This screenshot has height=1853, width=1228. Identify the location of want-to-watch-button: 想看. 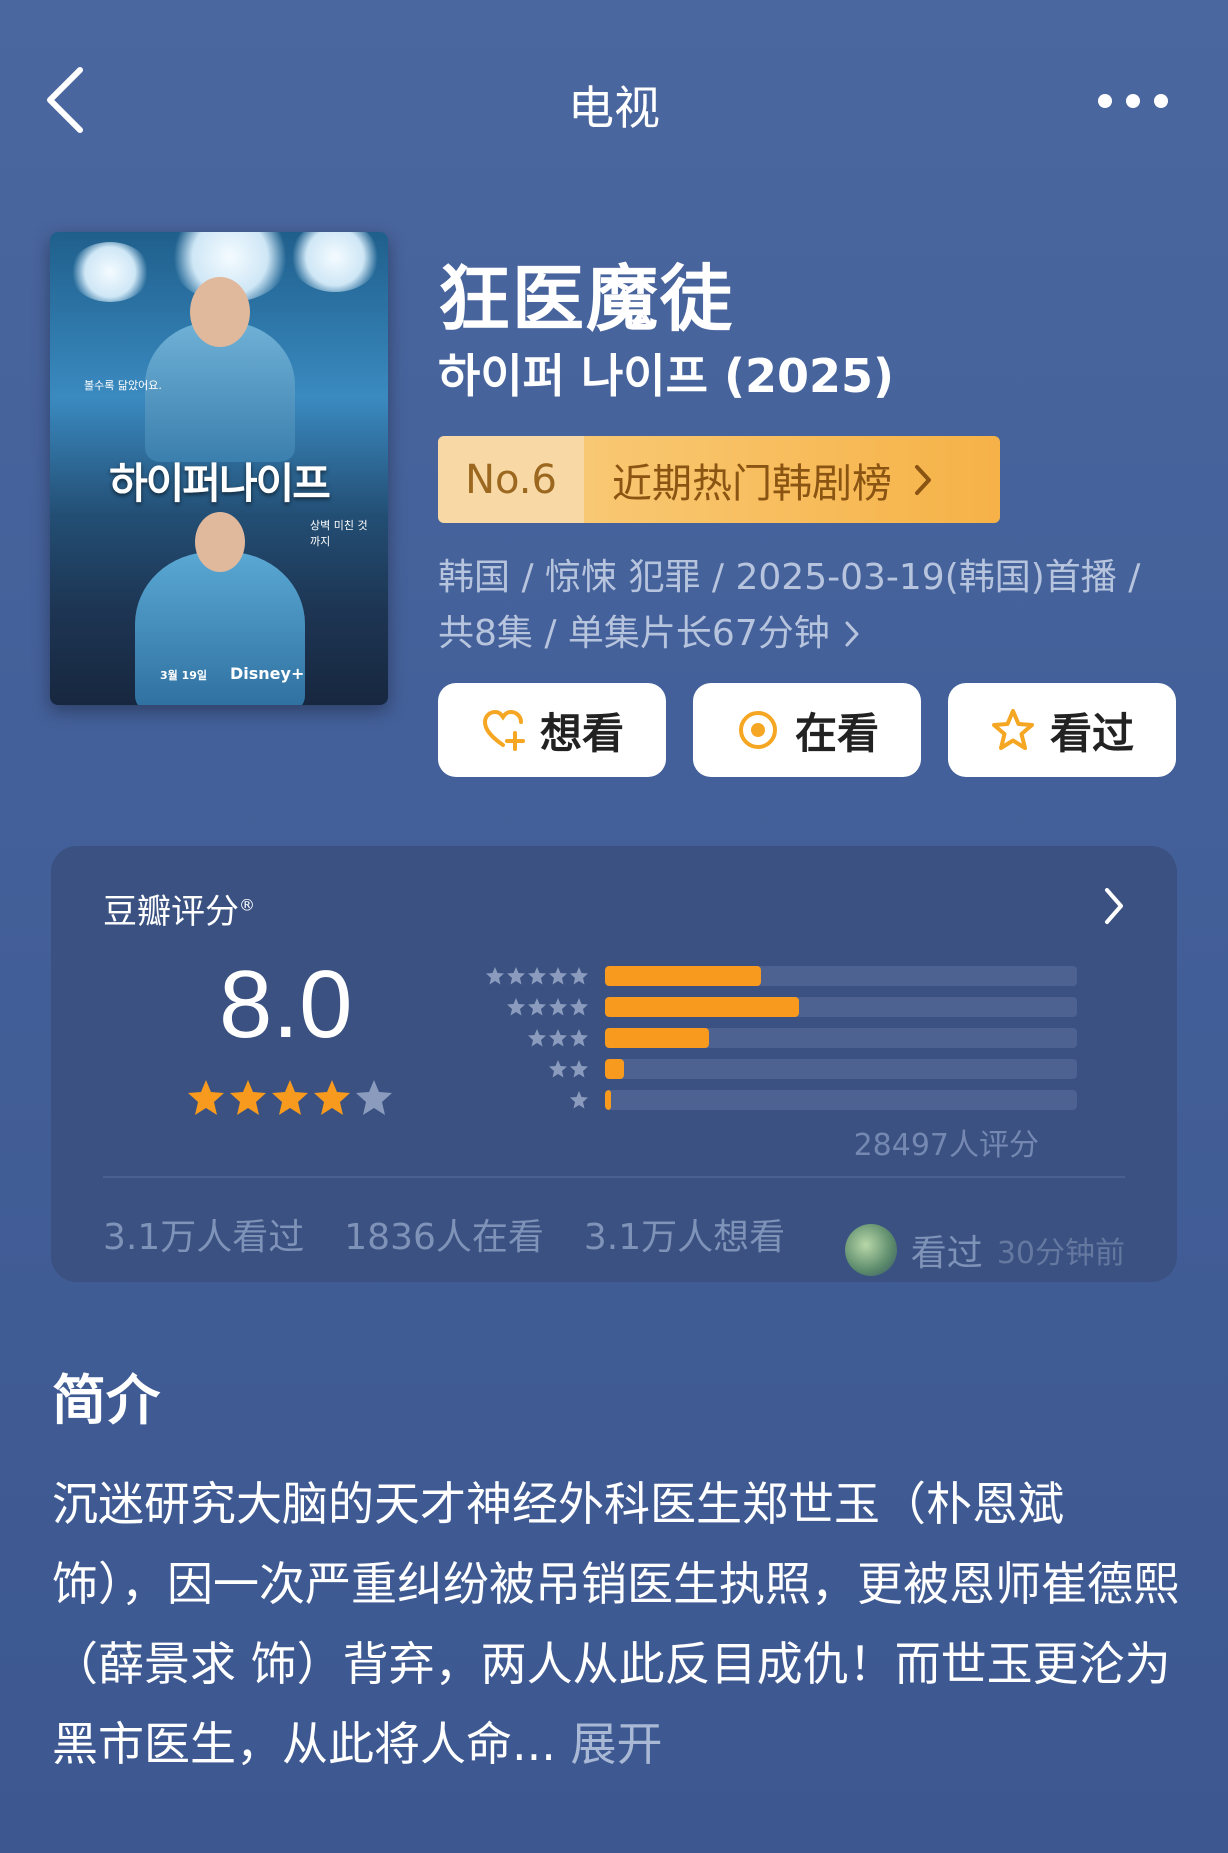
(552, 730).